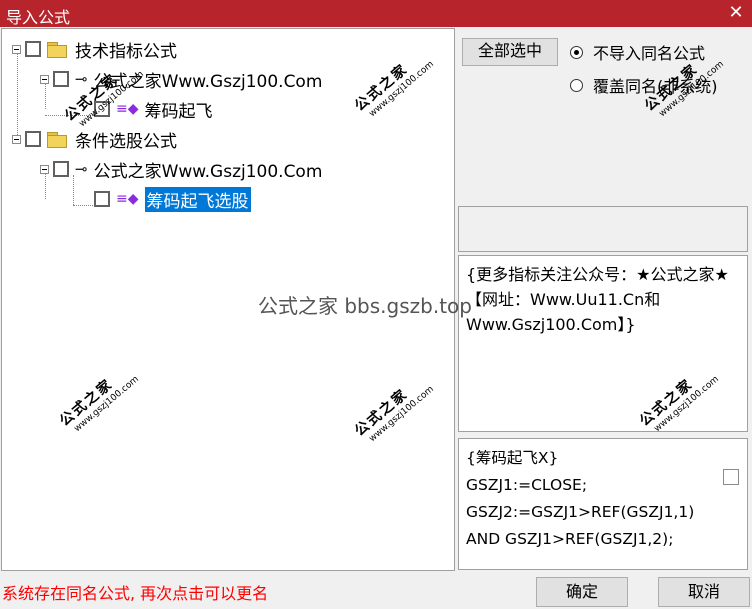  What do you see at coordinates (510, 52) in the screenshot?
I see `select-all-button: 全部选中` at bounding box center [510, 52].